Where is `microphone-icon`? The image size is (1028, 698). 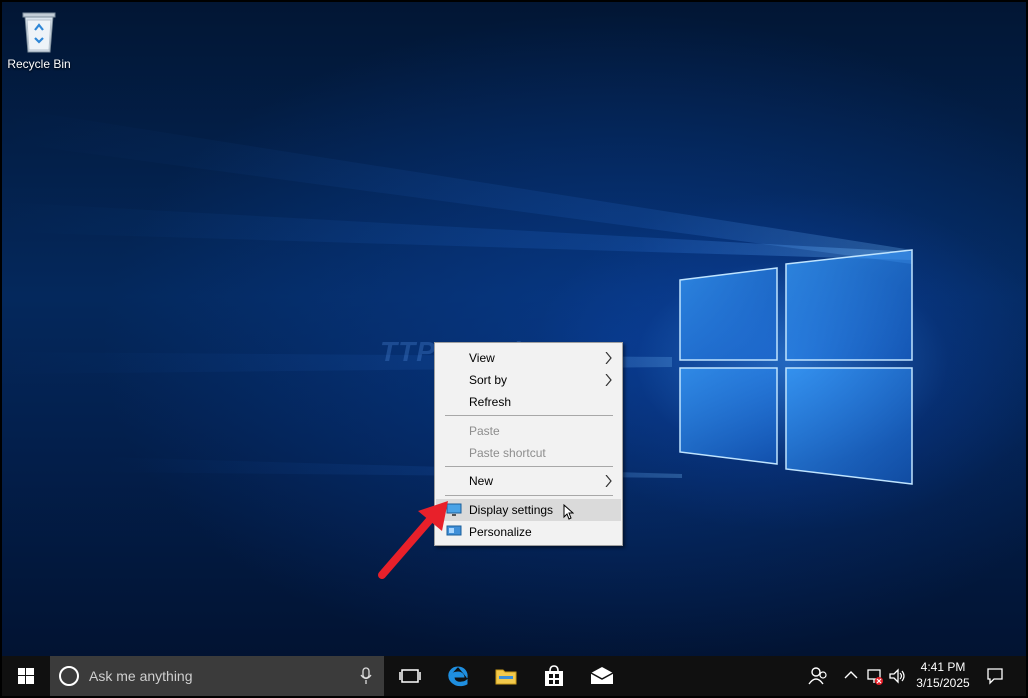 microphone-icon is located at coordinates (366, 676).